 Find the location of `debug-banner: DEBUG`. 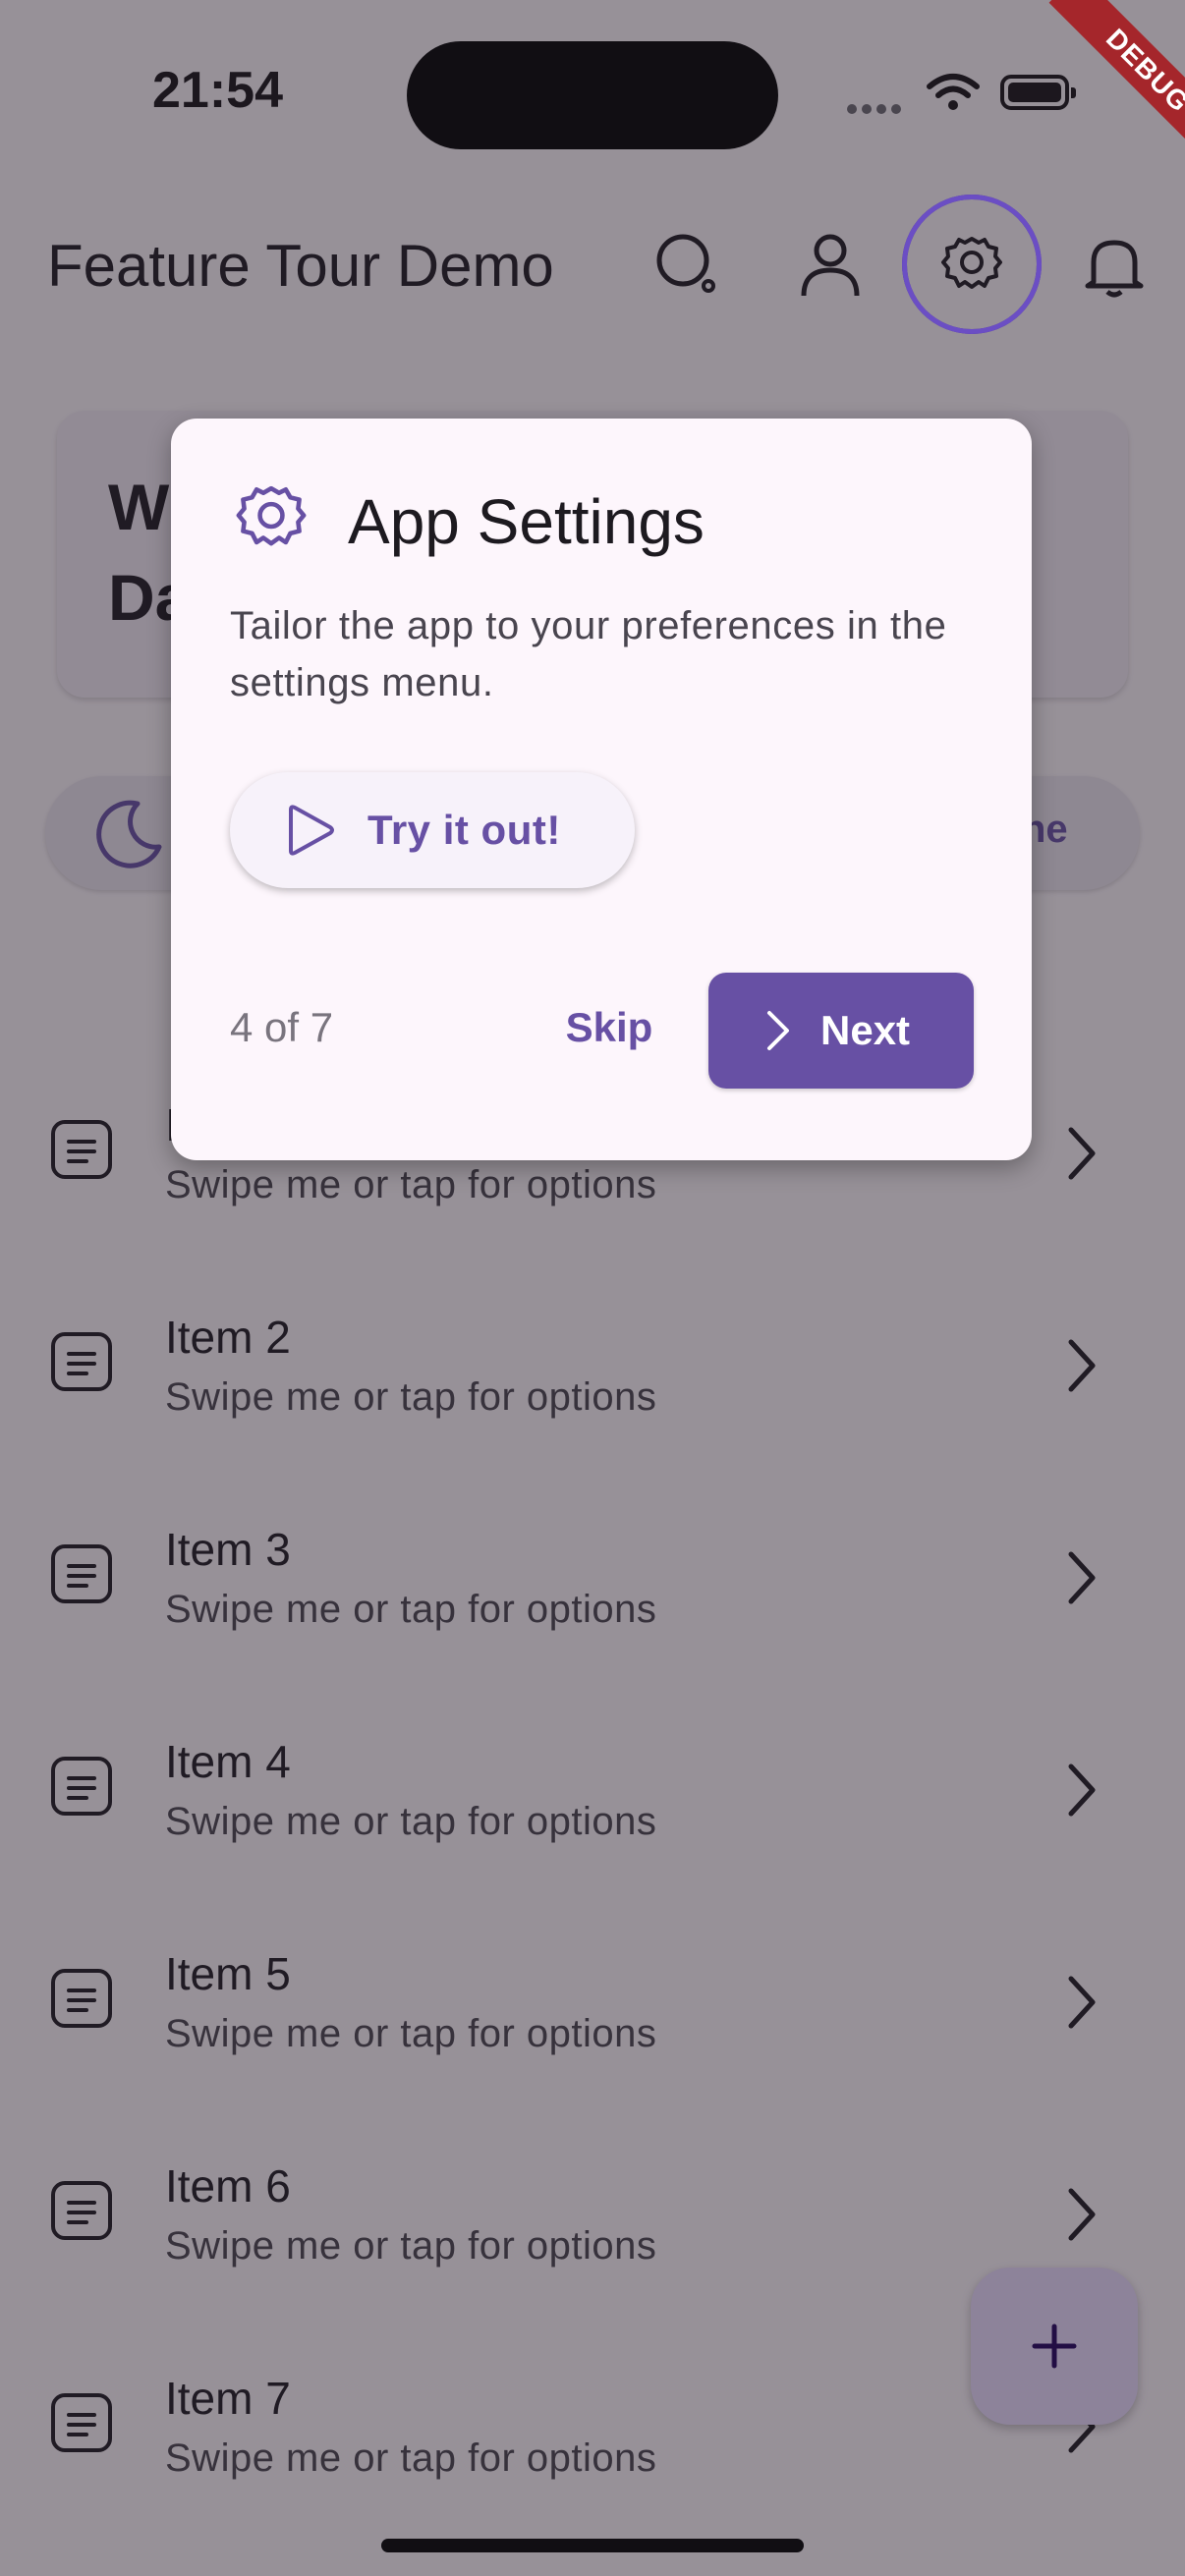

debug-banner: DEBUG is located at coordinates (1099, 86).